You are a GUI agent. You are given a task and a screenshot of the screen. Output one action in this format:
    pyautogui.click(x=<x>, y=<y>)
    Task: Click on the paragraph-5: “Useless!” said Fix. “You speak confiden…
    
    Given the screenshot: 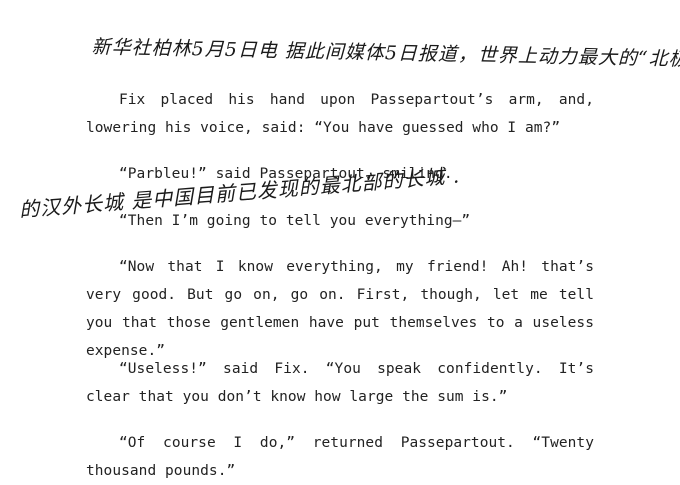 What is the action you would take?
    pyautogui.click(x=340, y=383)
    